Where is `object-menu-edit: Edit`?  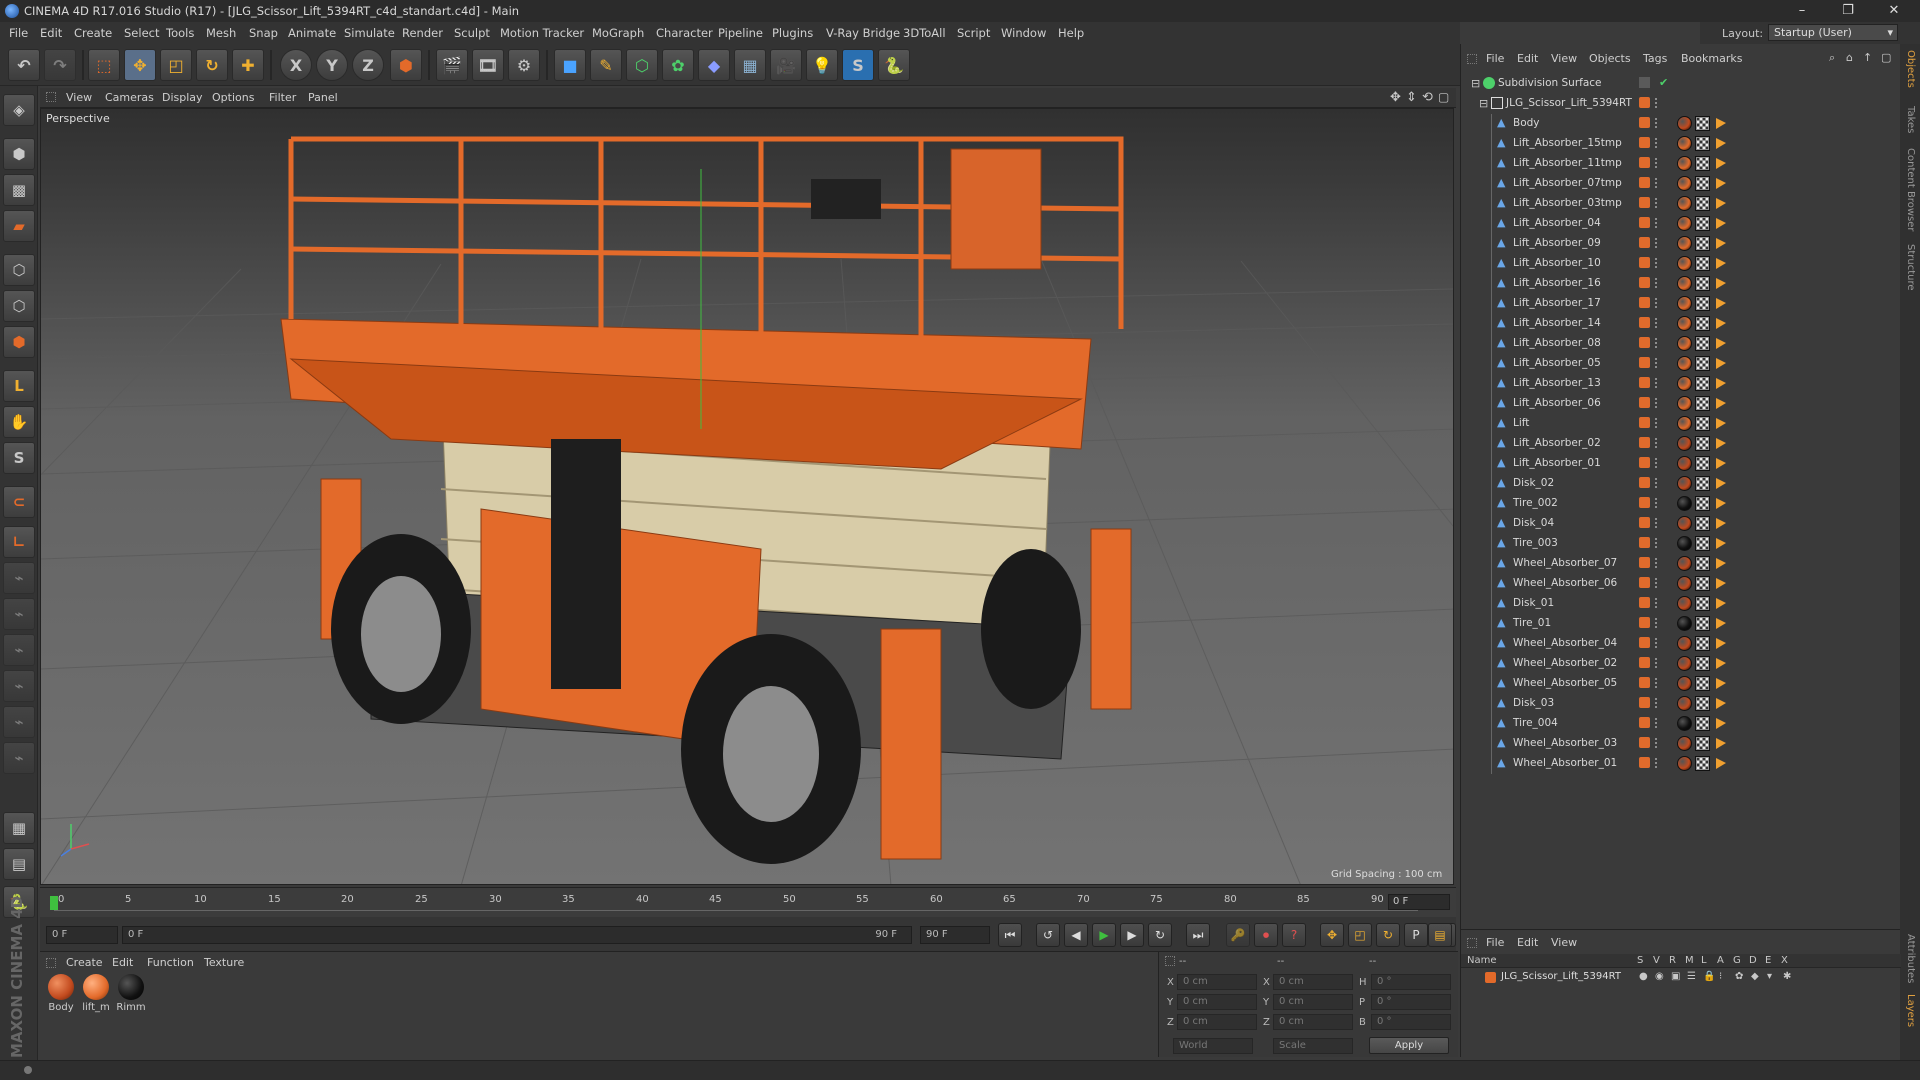 object-menu-edit: Edit is located at coordinates (1527, 58).